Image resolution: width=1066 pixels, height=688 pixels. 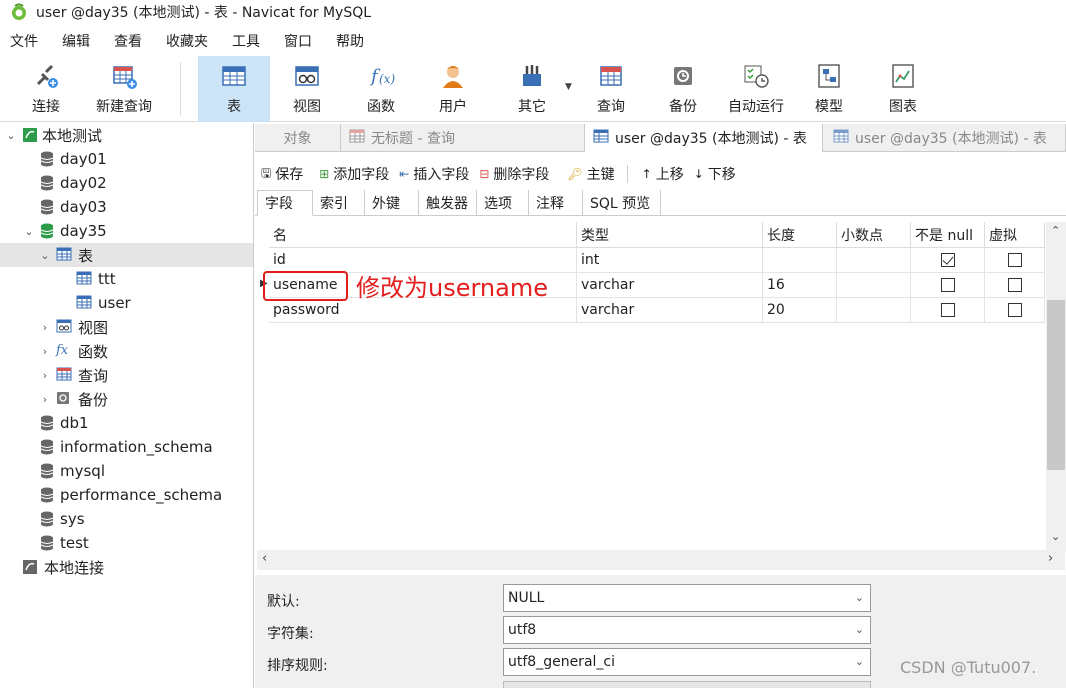 What do you see at coordinates (611, 89) in the screenshot?
I see `query-button: 查询` at bounding box center [611, 89].